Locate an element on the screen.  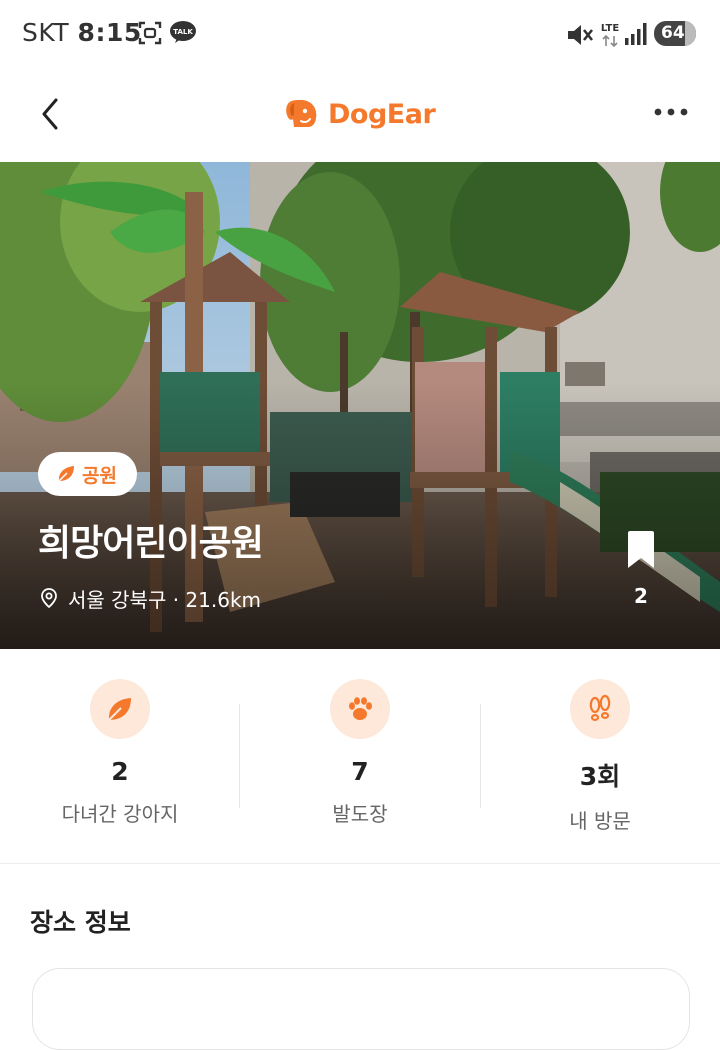
signal-icon is located at coordinates (636, 34).